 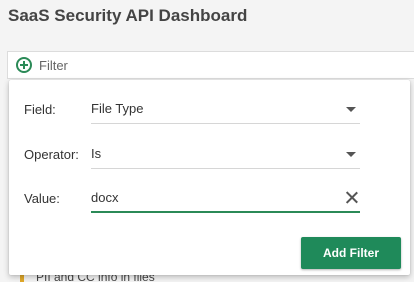 I want to click on value-row: Value: docx, so click(x=209, y=198).